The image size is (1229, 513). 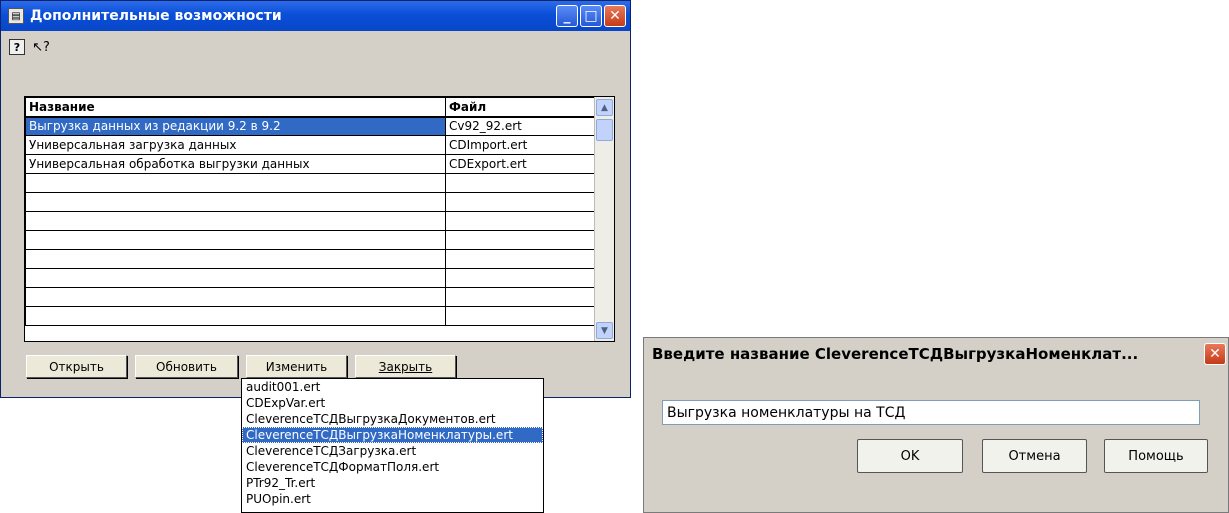 I want to click on list-item-selected: CleverenceТСДВыгрузкаНоменклатуры.ert, so click(x=392, y=435).